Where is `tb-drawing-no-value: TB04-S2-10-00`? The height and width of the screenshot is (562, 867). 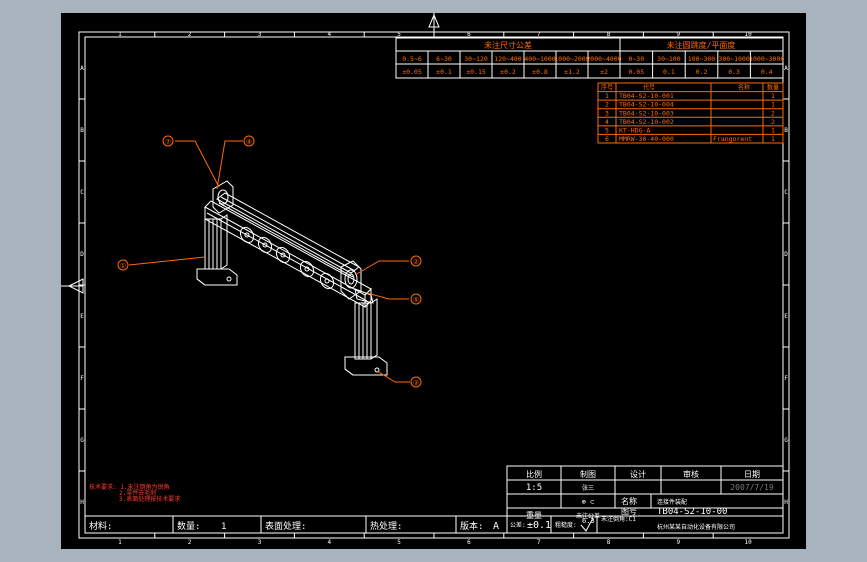 tb-drawing-no-value: TB04-S2-10-00 is located at coordinates (692, 512).